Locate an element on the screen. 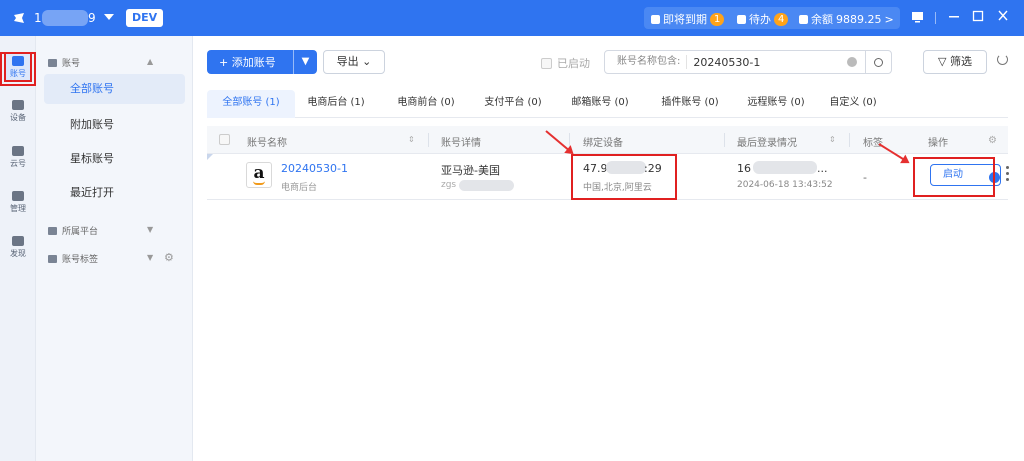 This screenshot has height=461, width=1024. nav-discover: 发现 is located at coordinates (18, 249).